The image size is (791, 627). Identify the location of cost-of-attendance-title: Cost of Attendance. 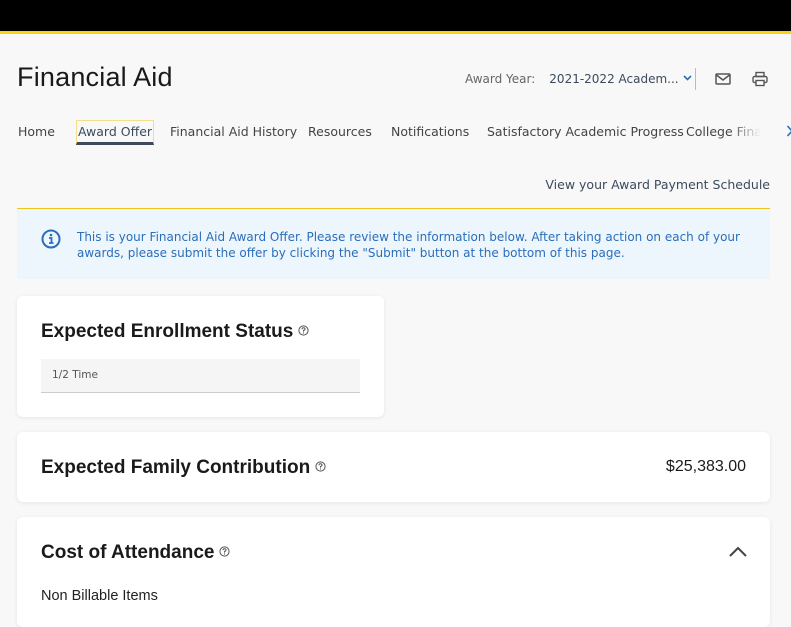
(136, 552).